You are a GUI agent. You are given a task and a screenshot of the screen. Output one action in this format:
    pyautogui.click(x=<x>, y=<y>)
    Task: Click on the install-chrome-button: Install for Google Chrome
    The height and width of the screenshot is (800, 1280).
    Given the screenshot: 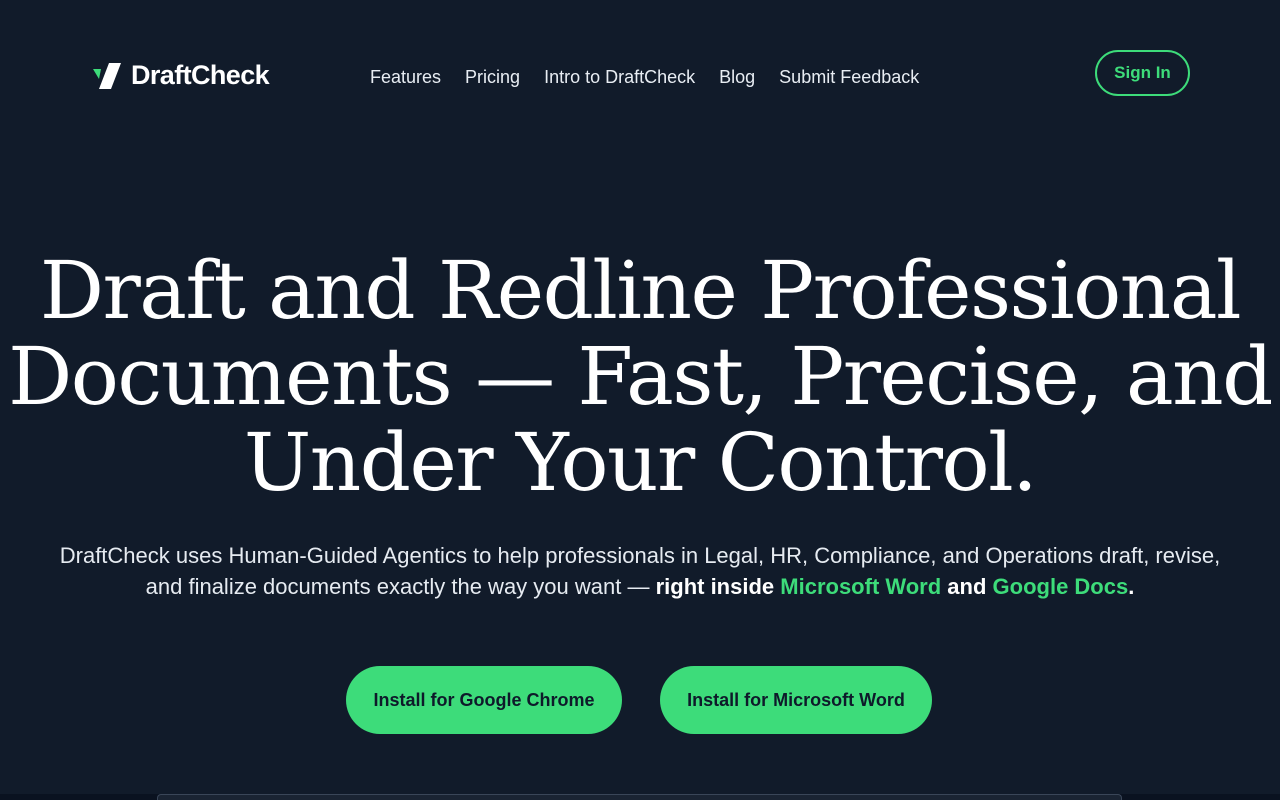 What is the action you would take?
    pyautogui.click(x=484, y=700)
    